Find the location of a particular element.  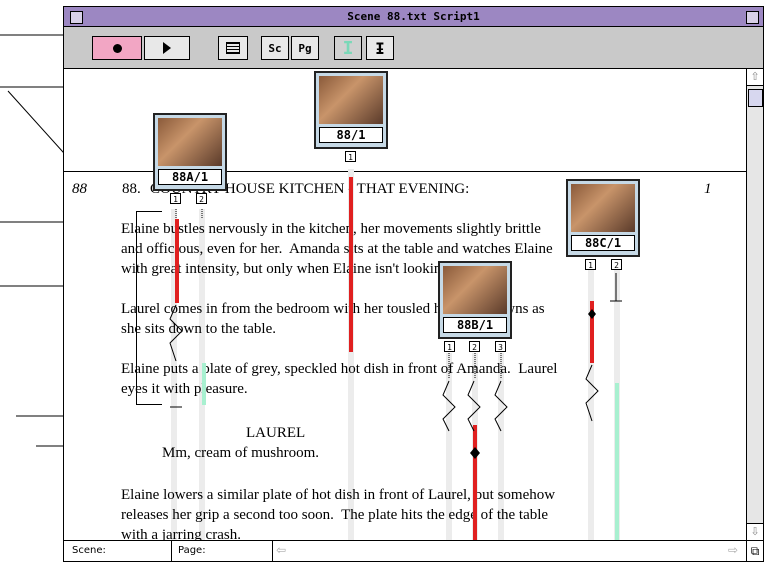

split-cursor-icon: Ɨ is located at coordinates (380, 48).